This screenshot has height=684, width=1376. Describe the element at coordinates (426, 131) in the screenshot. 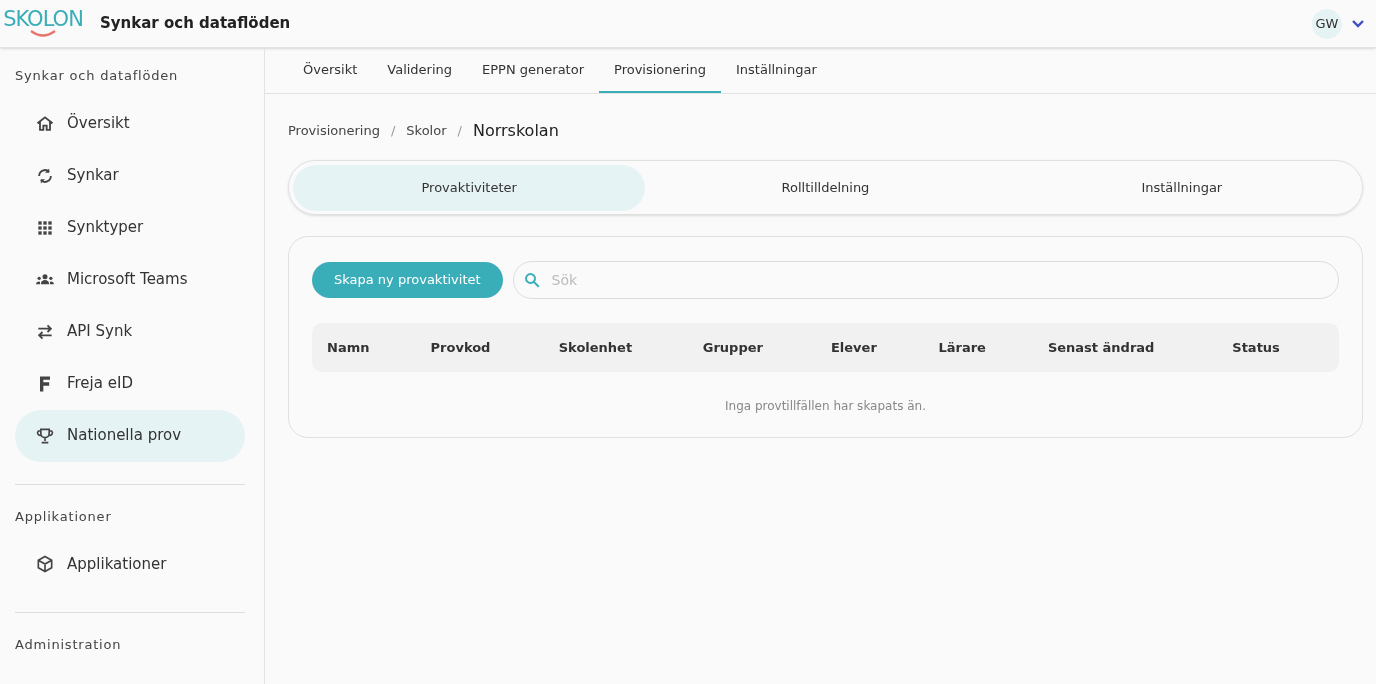

I see `breadcrumb-item: Skolor` at that location.